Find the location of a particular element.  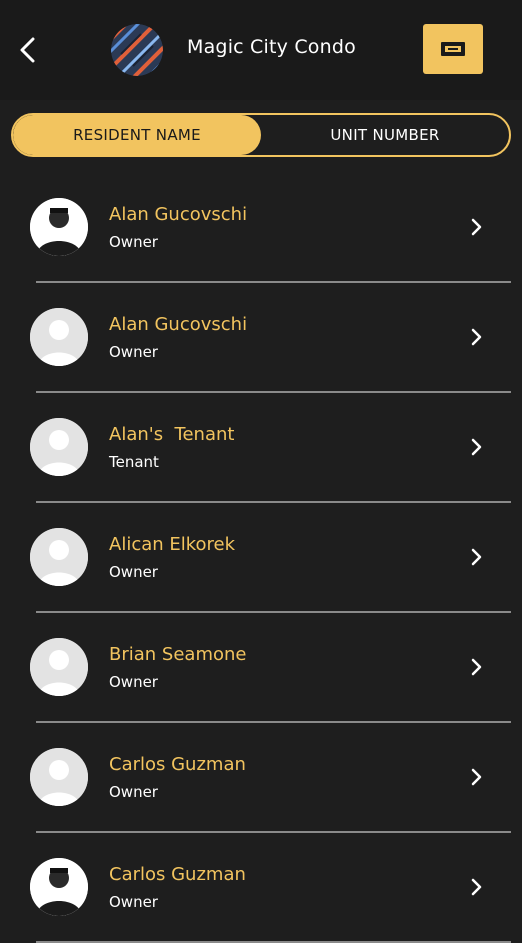

resident-role: Tenant is located at coordinates (134, 462).